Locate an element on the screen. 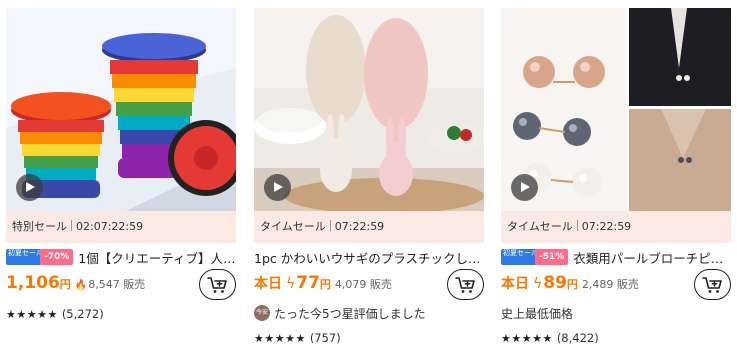 This screenshot has height=353, width=737. product-title: 1pc かわいいウサギのプラスチックしゃもじ 自立式 is located at coordinates (369, 257).